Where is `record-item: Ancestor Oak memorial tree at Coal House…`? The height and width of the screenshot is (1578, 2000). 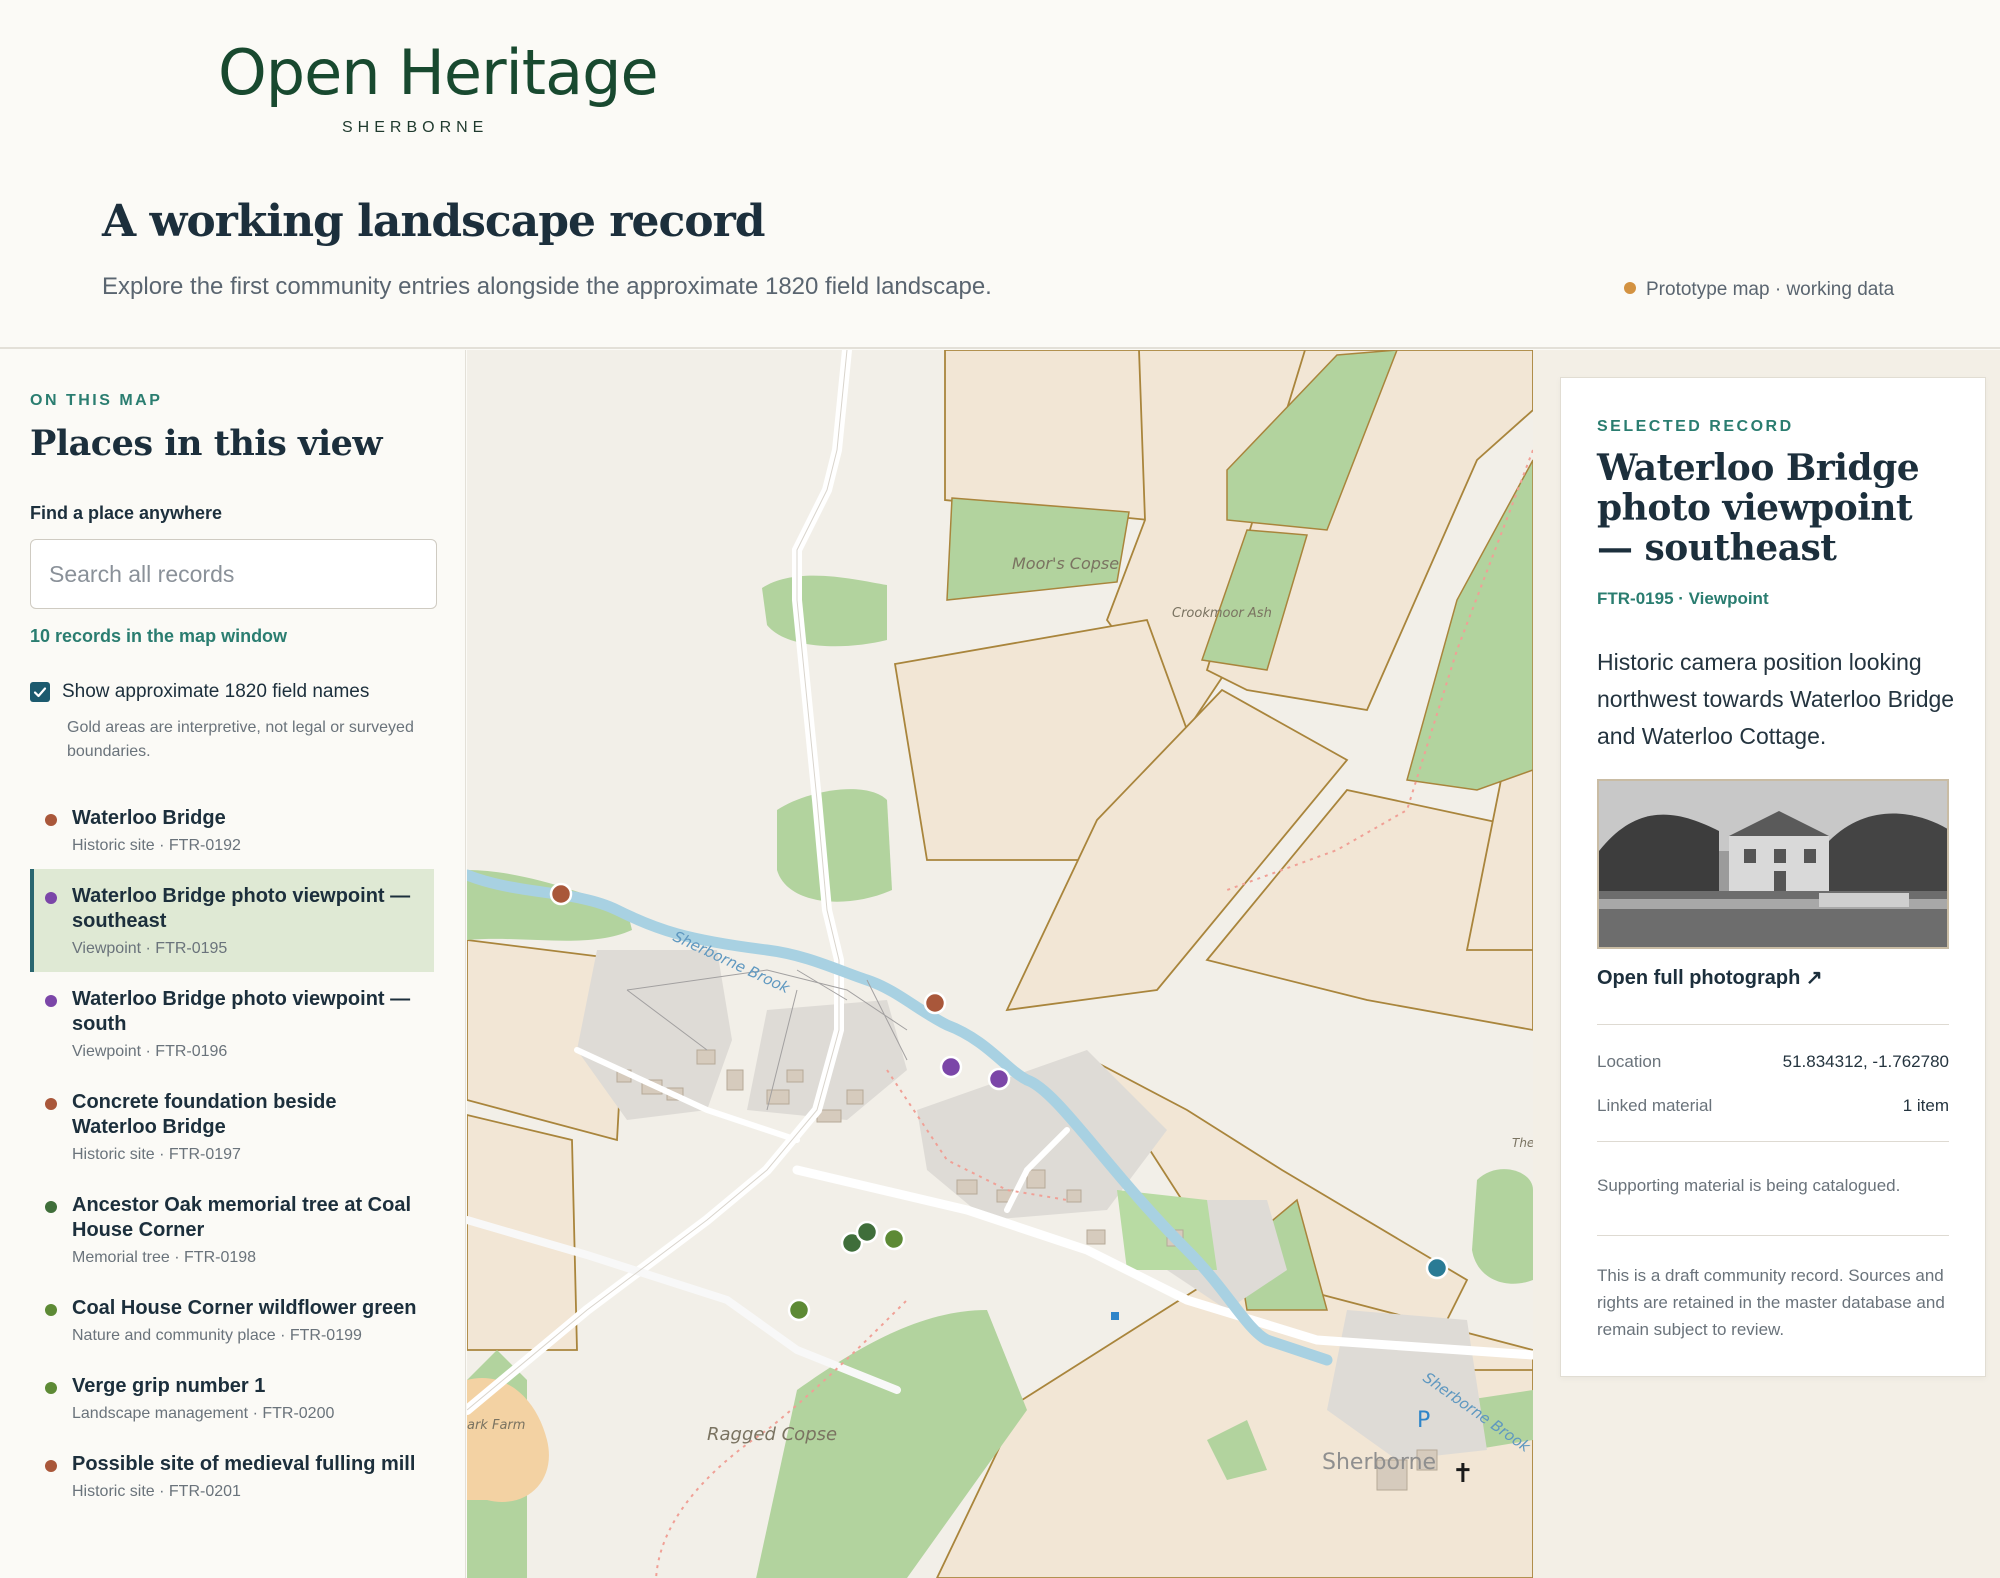 record-item: Ancestor Oak memorial tree at Coal House… is located at coordinates (232, 1229).